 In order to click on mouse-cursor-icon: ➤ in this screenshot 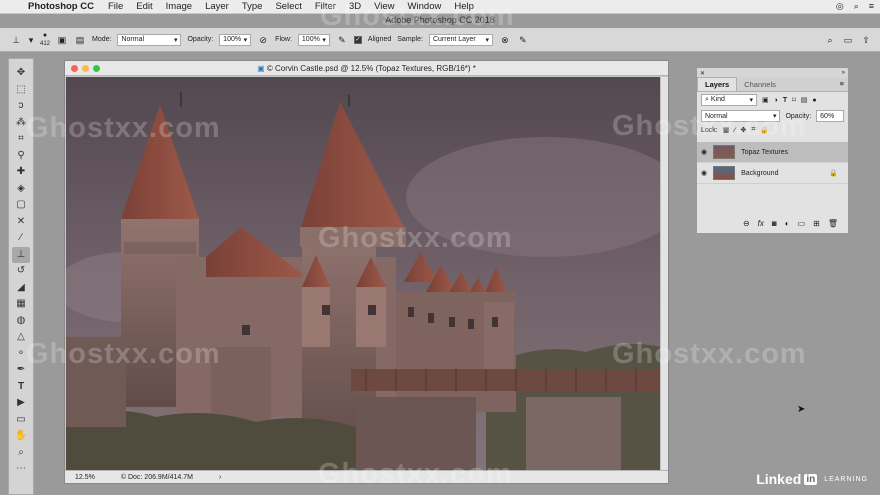, I will do `click(801, 409)`.